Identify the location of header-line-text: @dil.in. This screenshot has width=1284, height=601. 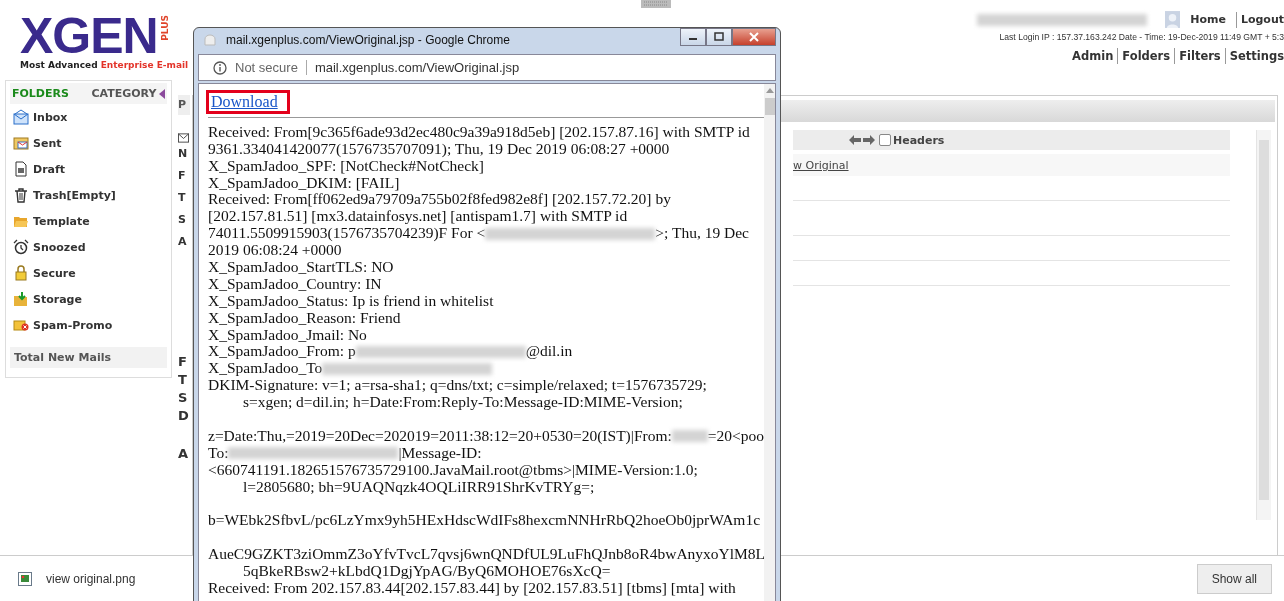
(549, 352).